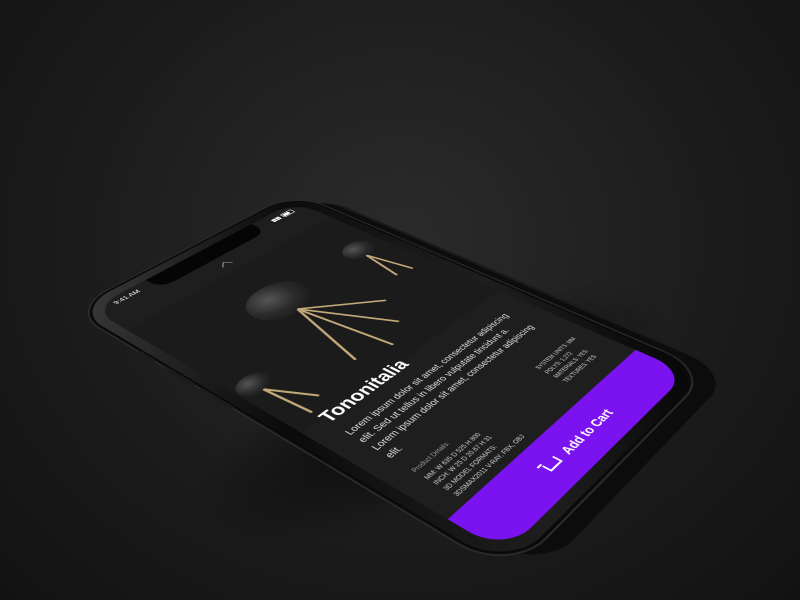 This screenshot has width=800, height=600. I want to click on signal-icon, so click(276, 219).